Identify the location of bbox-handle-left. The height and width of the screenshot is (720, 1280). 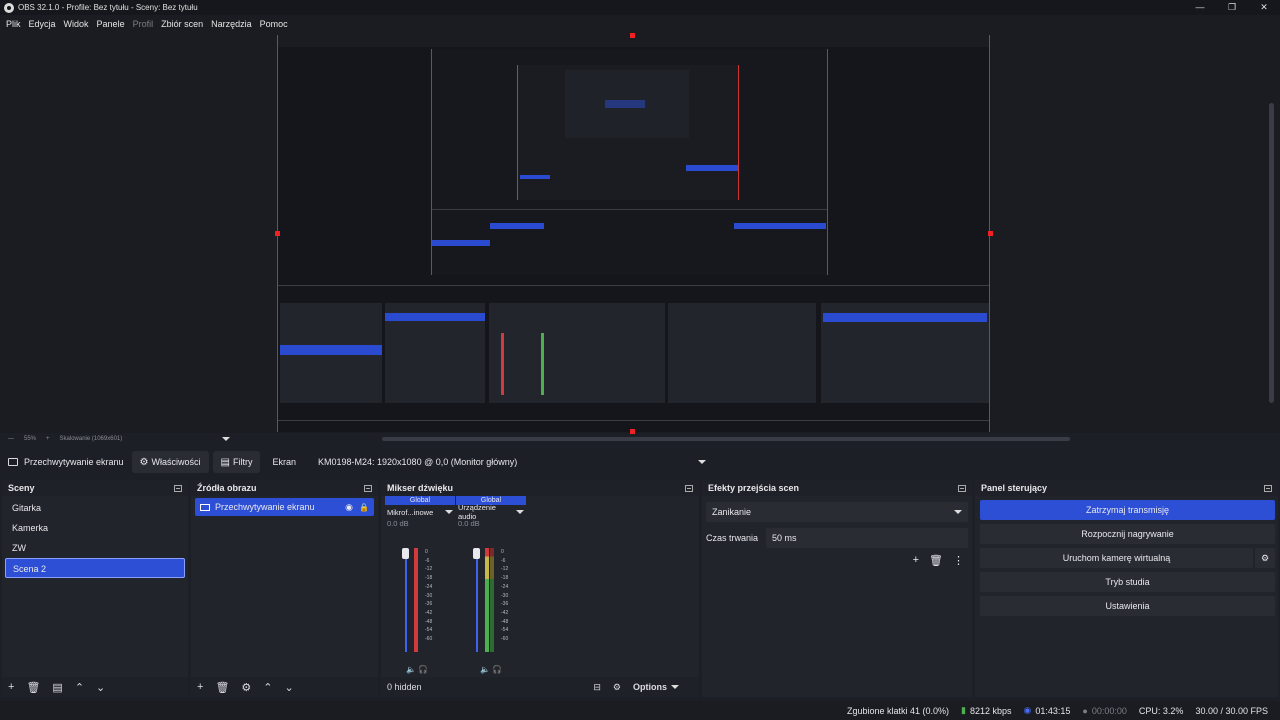
(277, 233).